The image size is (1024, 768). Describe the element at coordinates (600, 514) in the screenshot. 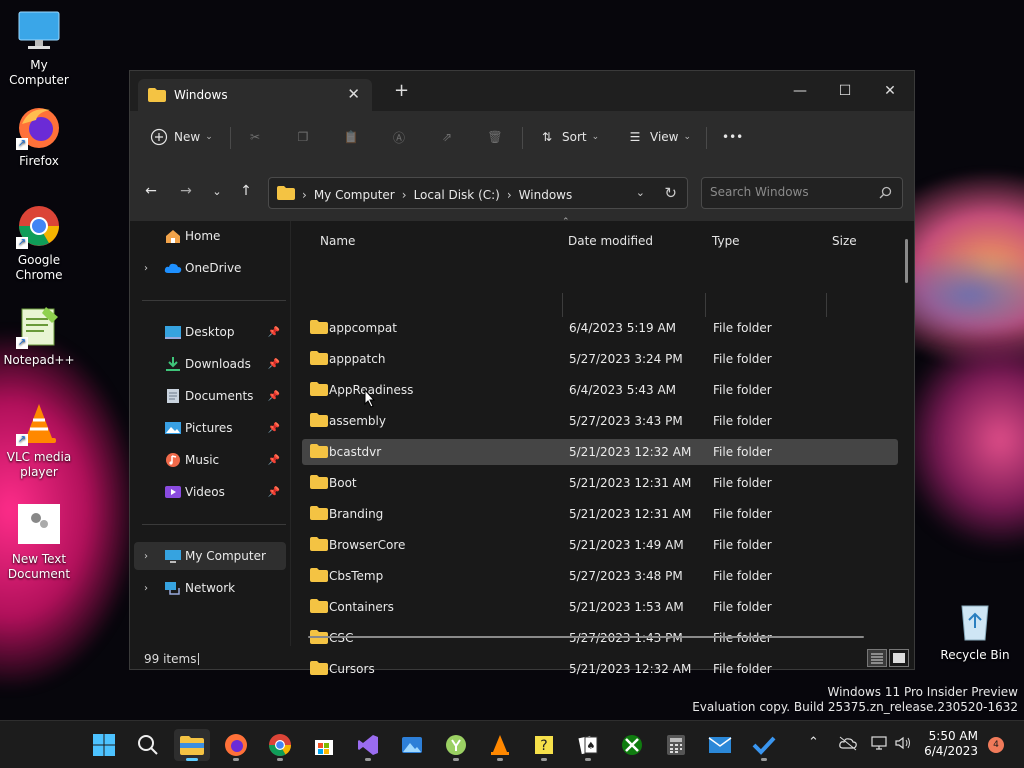

I see `table-row: Branding 5/21/2023 12:31 AM File folder` at that location.